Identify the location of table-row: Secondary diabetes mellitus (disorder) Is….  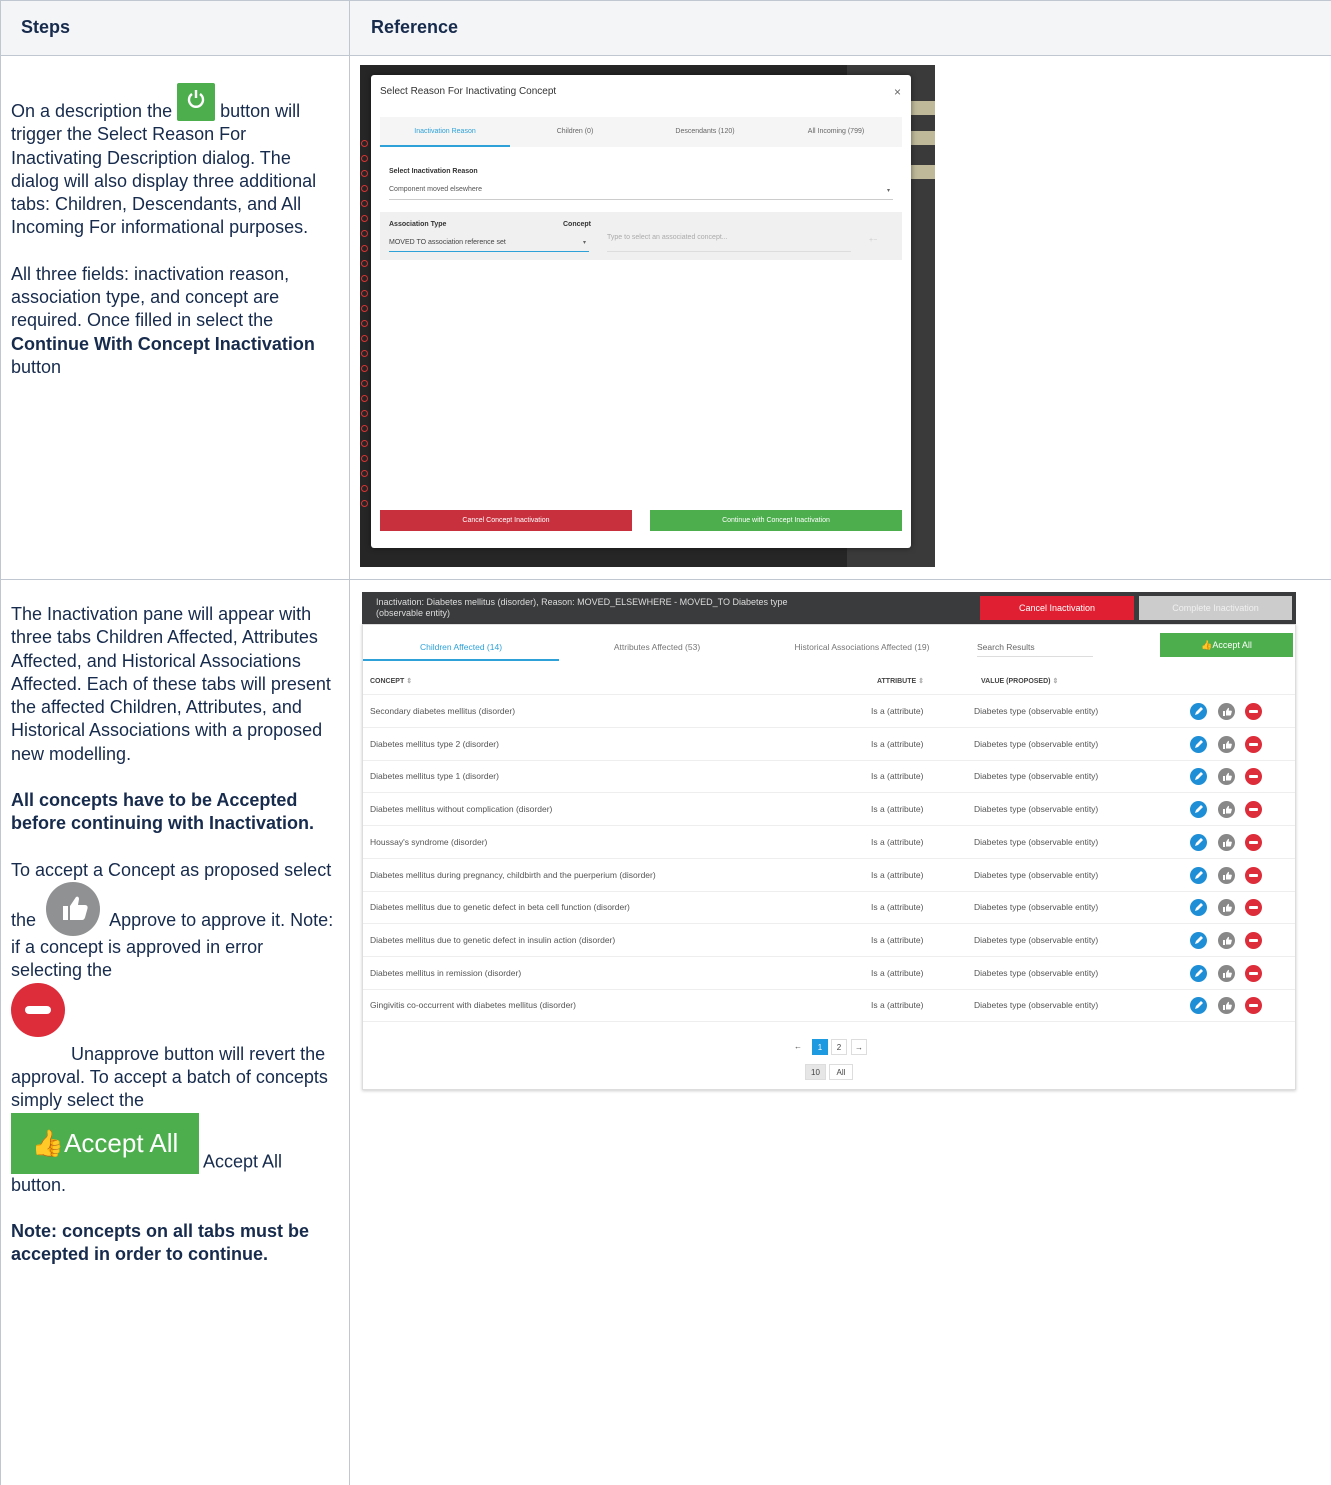
(829, 711).